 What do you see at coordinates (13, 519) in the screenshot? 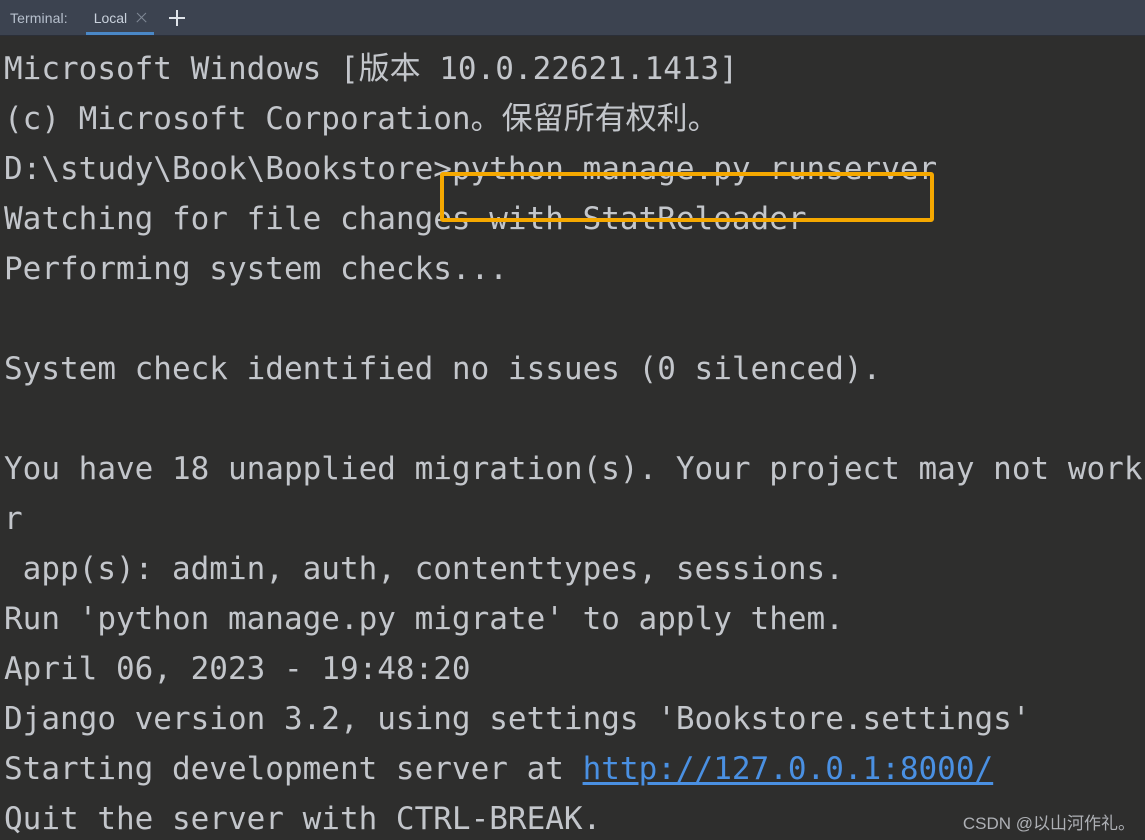
I see `console-line: r` at bounding box center [13, 519].